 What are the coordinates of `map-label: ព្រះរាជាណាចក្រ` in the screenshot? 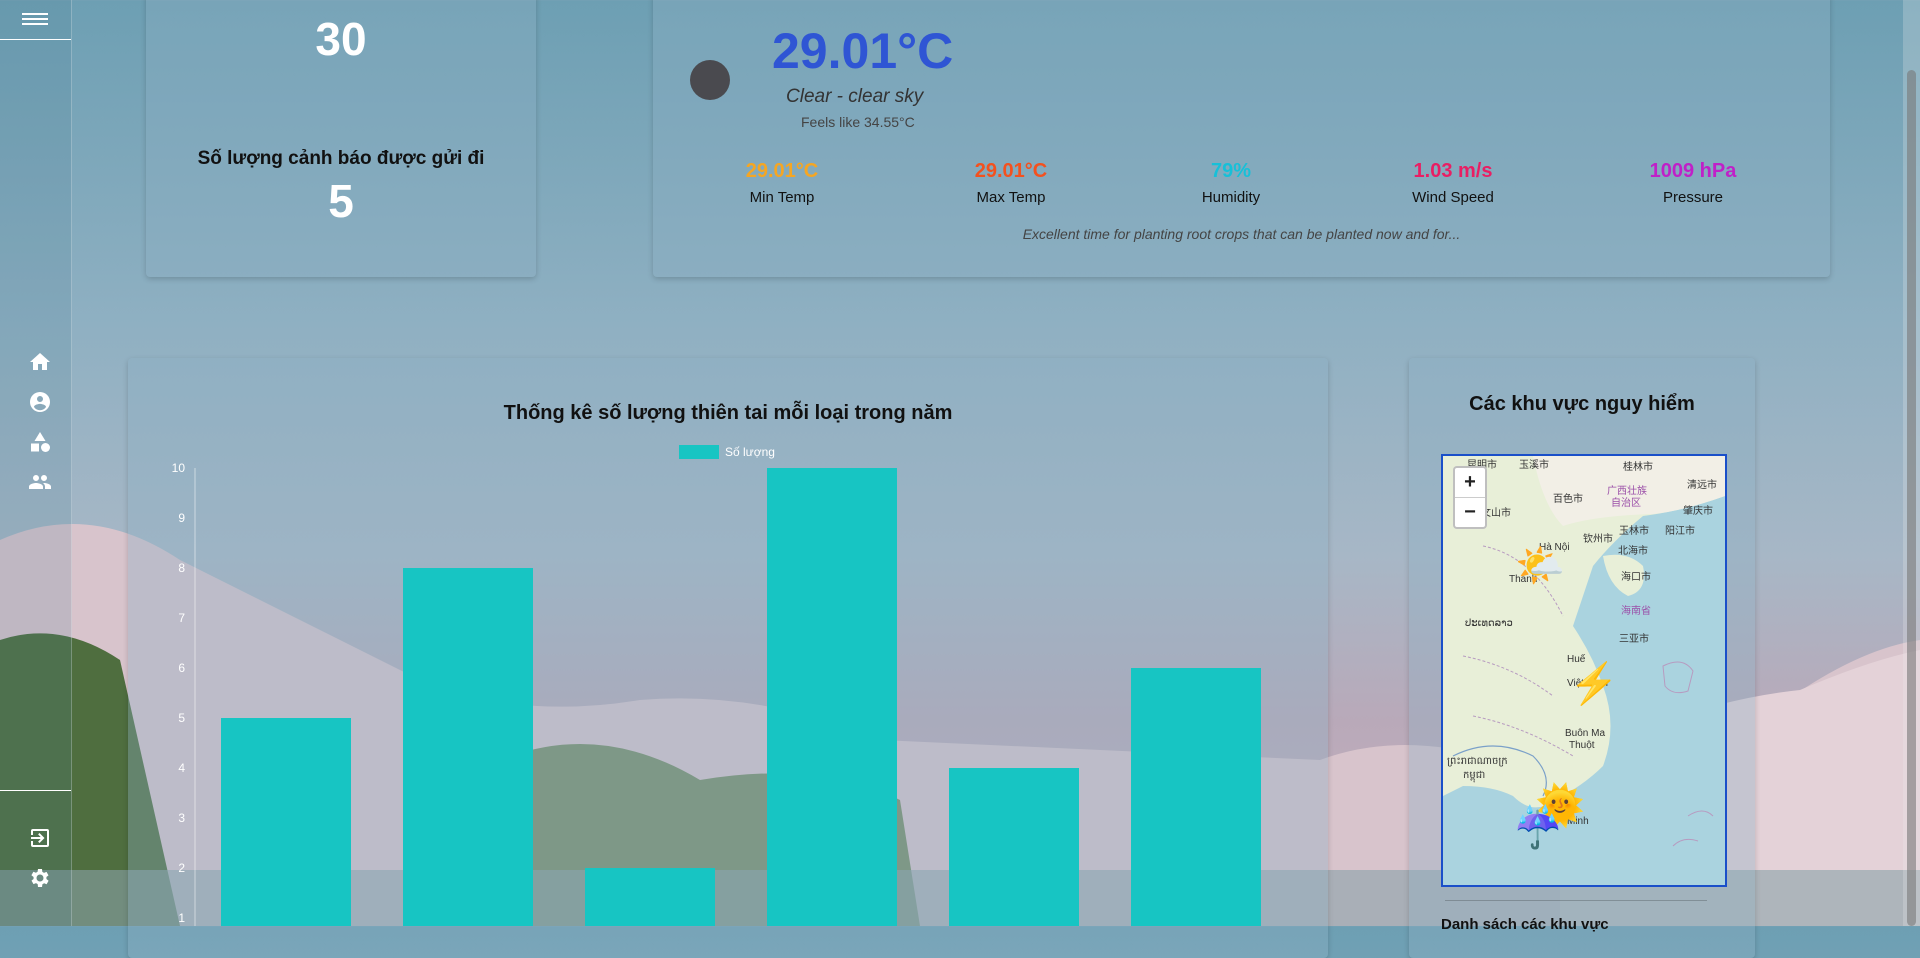 It's located at (1477, 761).